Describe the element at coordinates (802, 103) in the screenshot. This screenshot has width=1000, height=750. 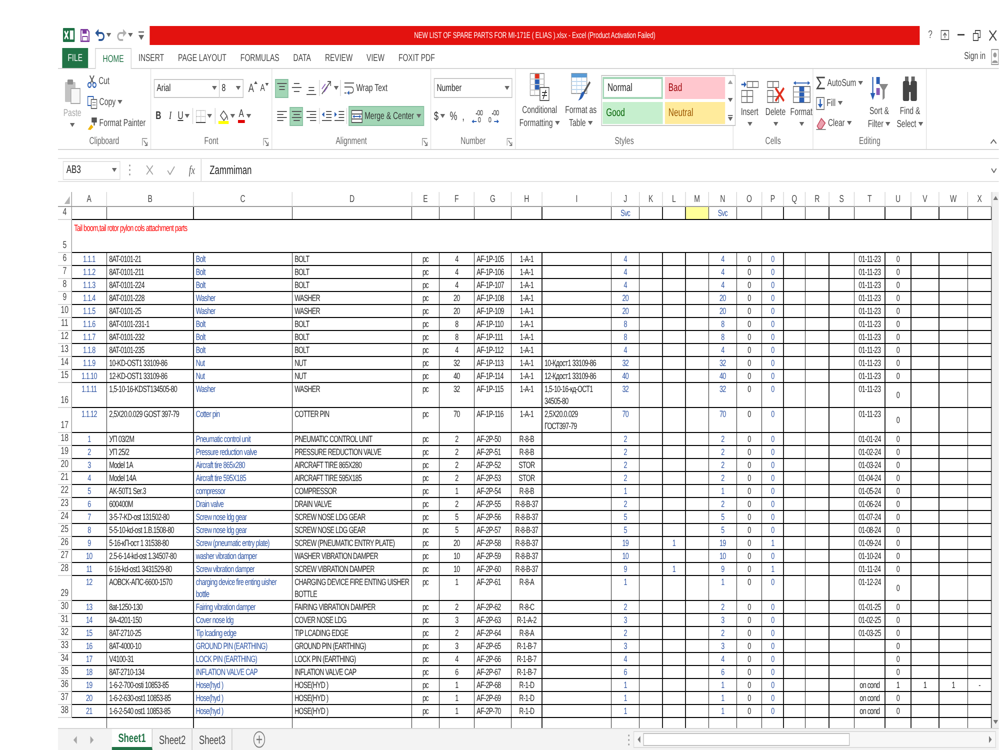
I see `format-cells-button: Format` at that location.